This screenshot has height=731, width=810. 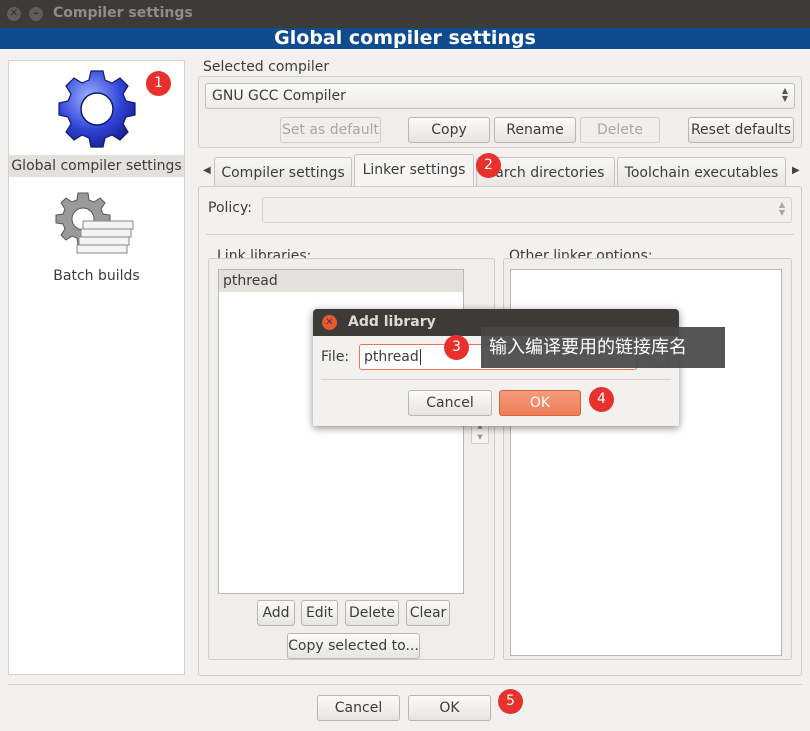 I want to click on window-titlebar: ✕ – Compiler settings, so click(x=405, y=14).